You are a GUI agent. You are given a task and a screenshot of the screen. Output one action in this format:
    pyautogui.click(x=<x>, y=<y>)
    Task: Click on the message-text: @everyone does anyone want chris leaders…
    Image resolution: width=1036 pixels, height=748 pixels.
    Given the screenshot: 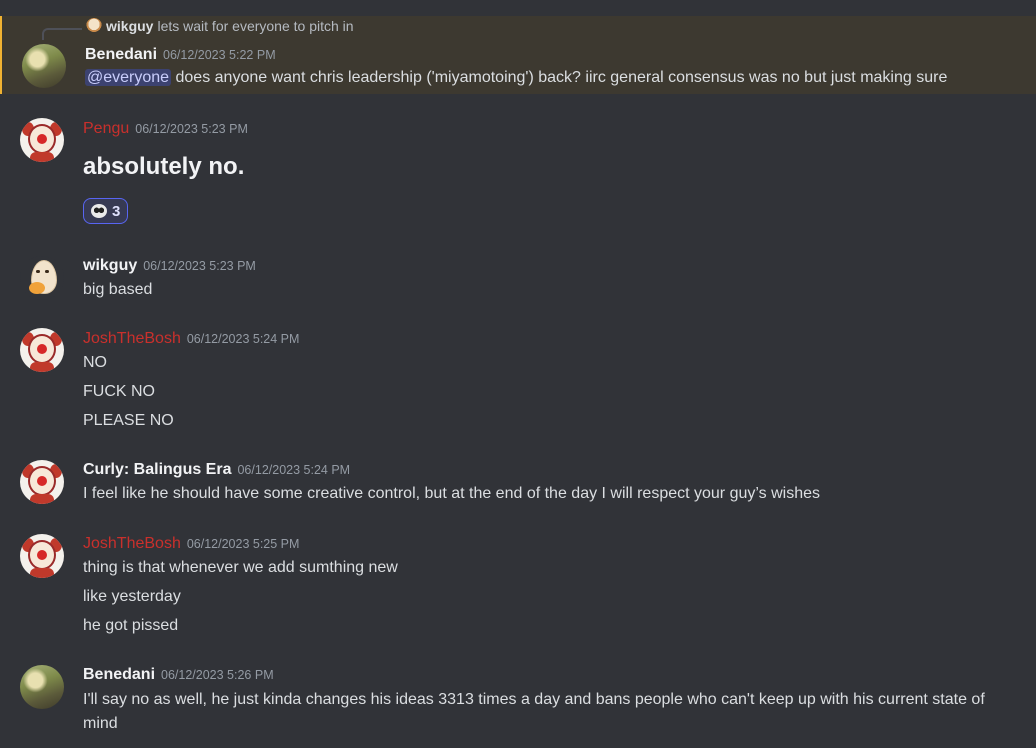 What is the action you would take?
    pyautogui.click(x=516, y=78)
    